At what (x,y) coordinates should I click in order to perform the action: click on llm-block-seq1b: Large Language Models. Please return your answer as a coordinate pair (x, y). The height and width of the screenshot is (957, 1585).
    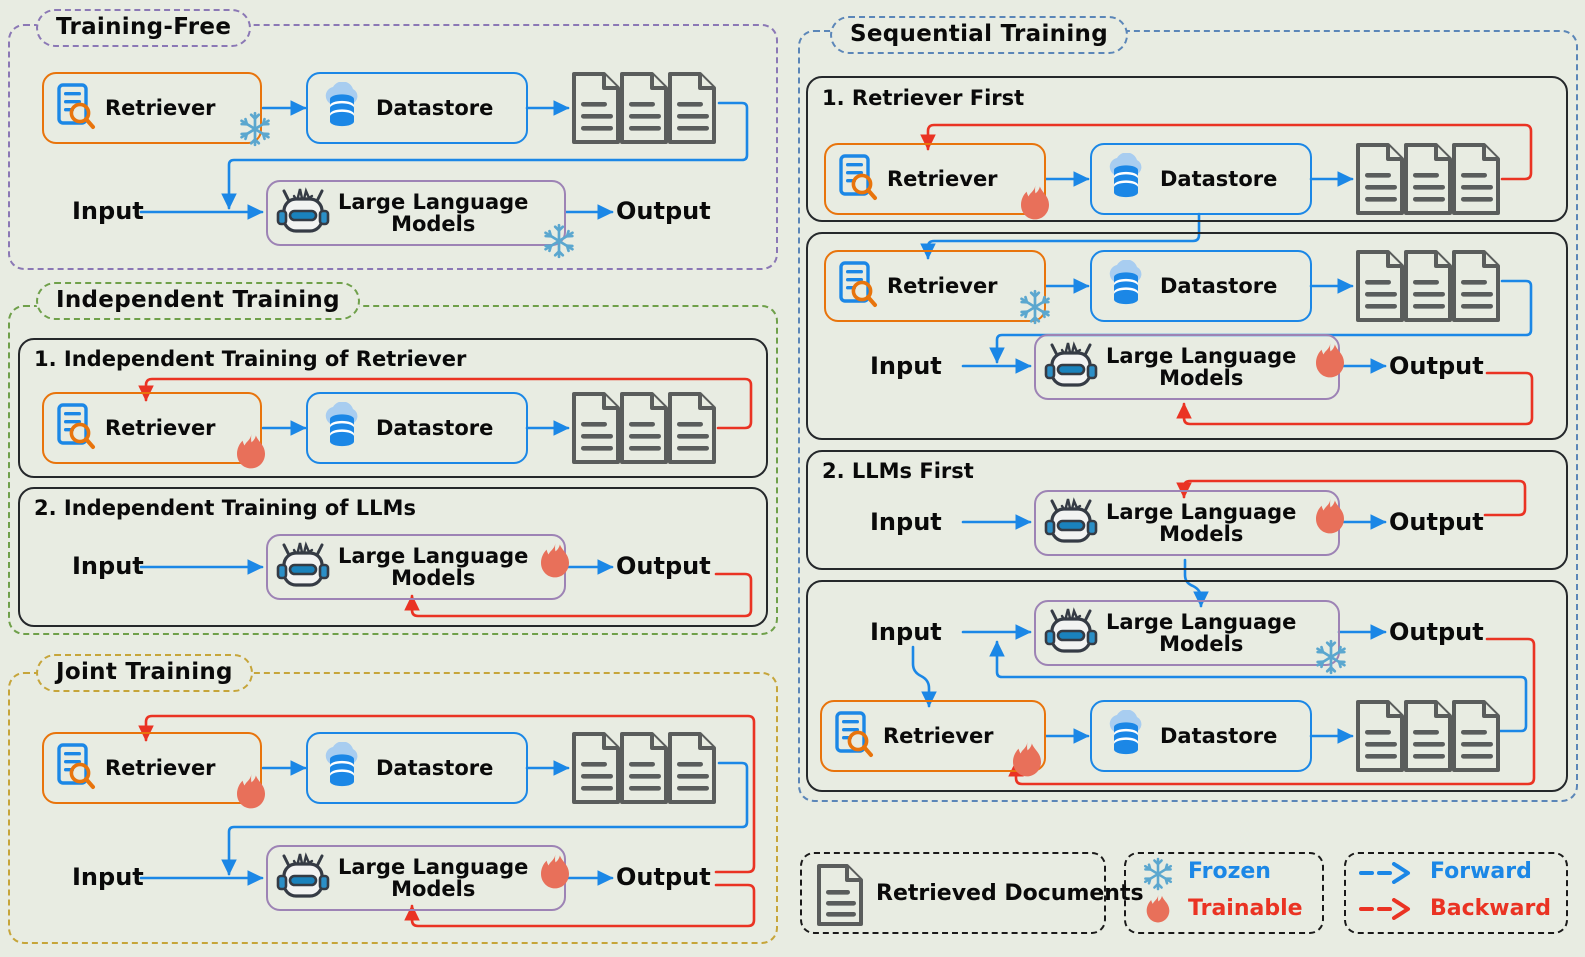
    Looking at the image, I should click on (1187, 367).